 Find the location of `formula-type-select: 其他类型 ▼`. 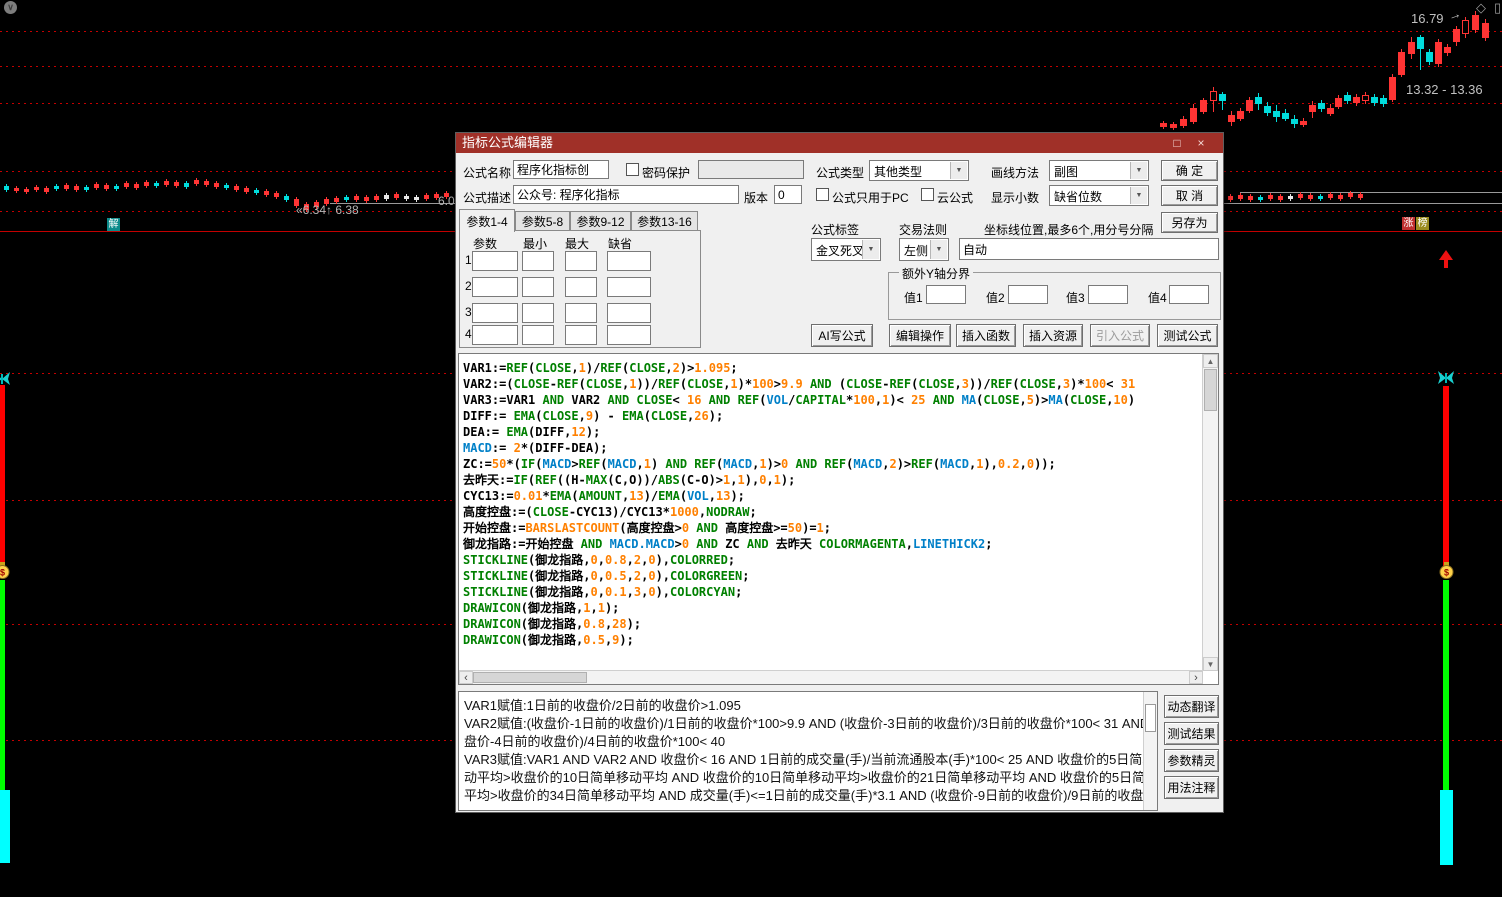

formula-type-select: 其他类型 ▼ is located at coordinates (919, 170).